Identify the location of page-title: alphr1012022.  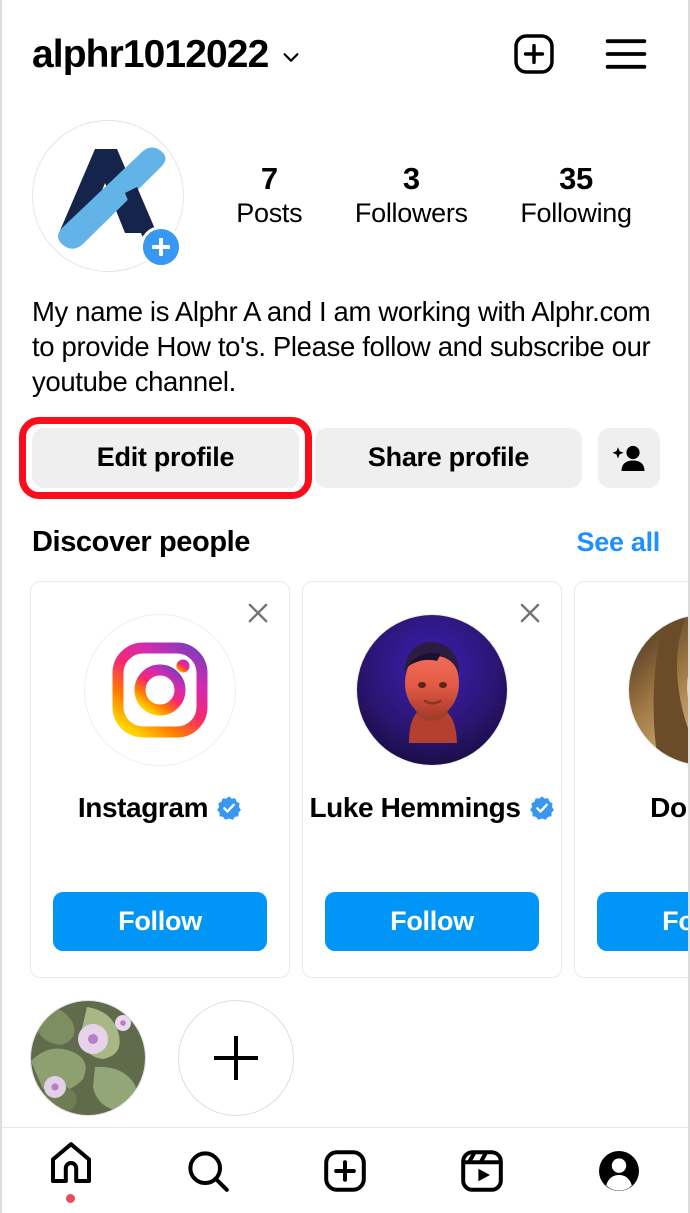
(150, 54).